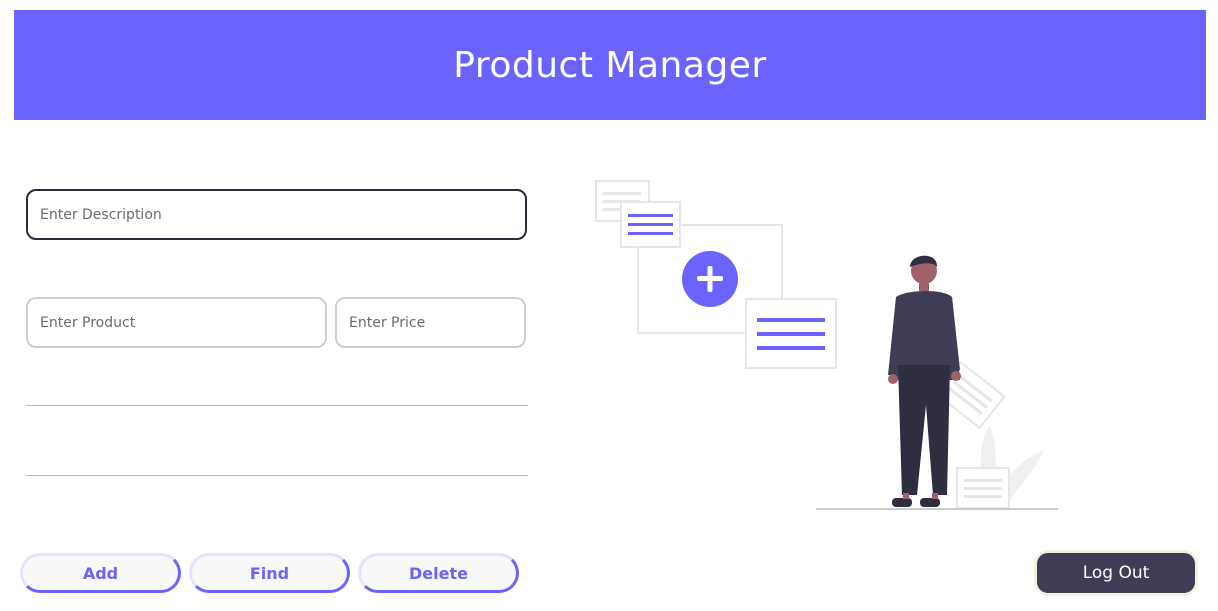 The width and height of the screenshot is (1218, 611). What do you see at coordinates (710, 279) in the screenshot?
I see `plus-circle-icon` at bounding box center [710, 279].